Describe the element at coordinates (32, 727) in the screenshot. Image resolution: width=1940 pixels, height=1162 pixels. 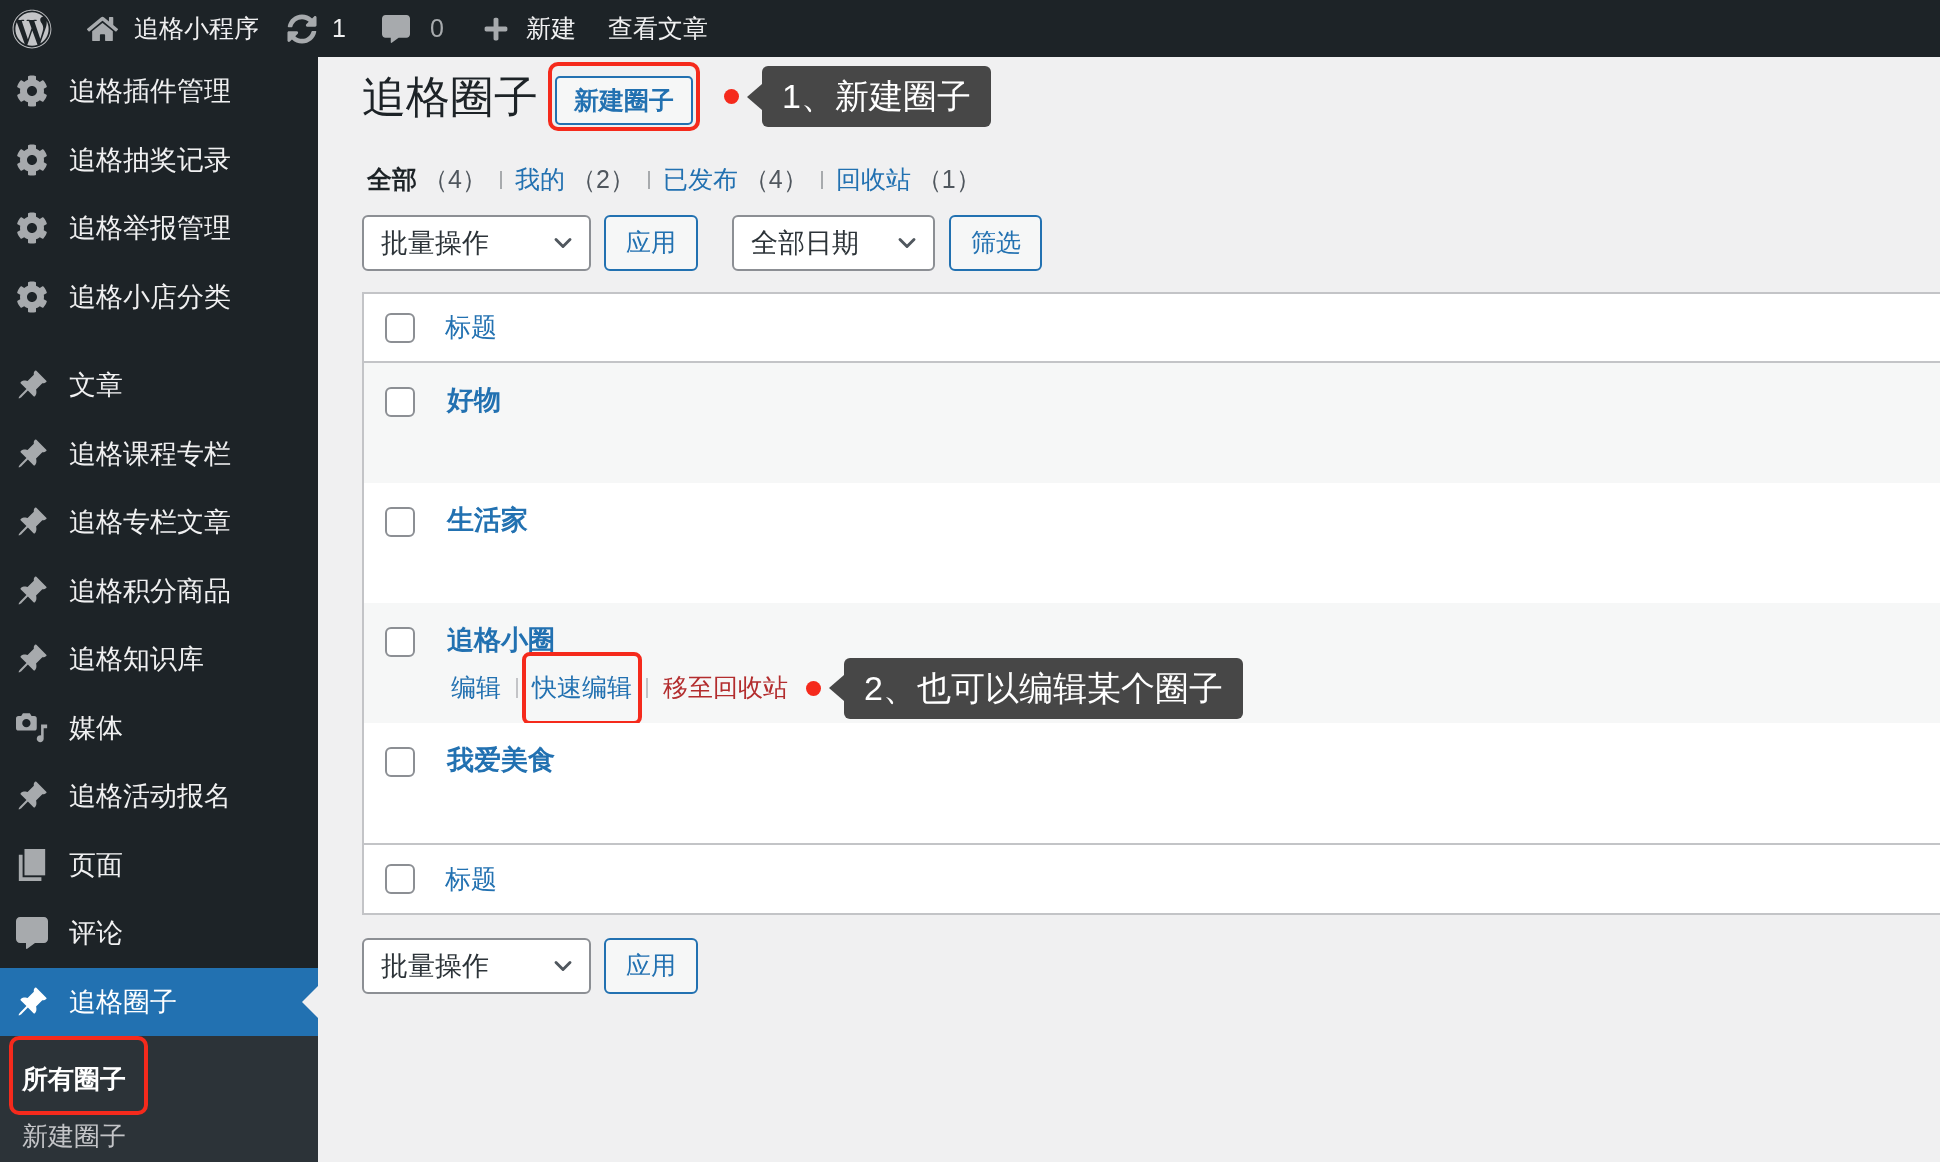
I see `camera-and-note-icon` at that location.